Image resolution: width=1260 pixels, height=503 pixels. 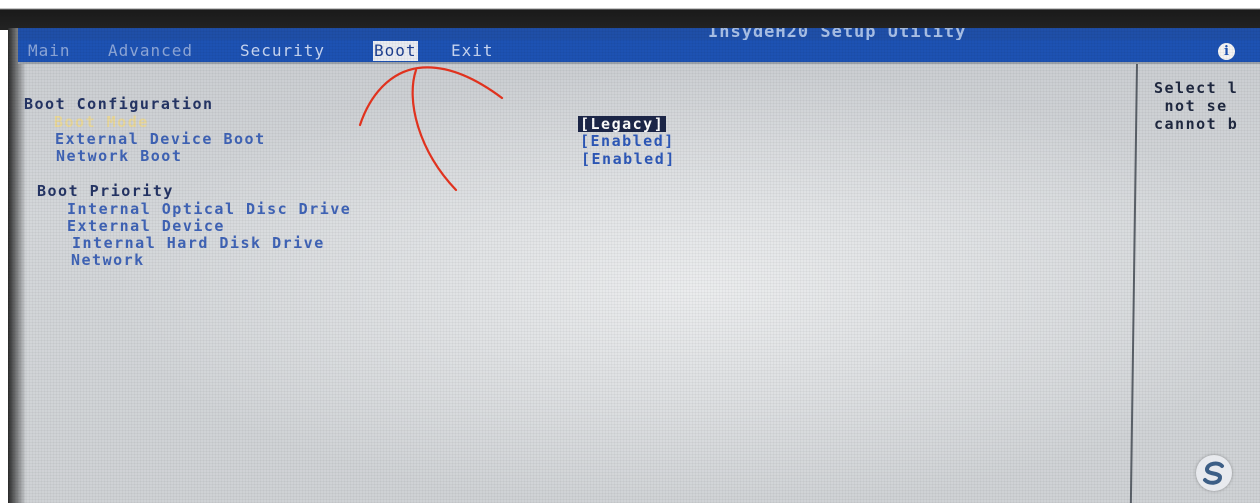 What do you see at coordinates (1214, 473) in the screenshot?
I see `s-logo-icon` at bounding box center [1214, 473].